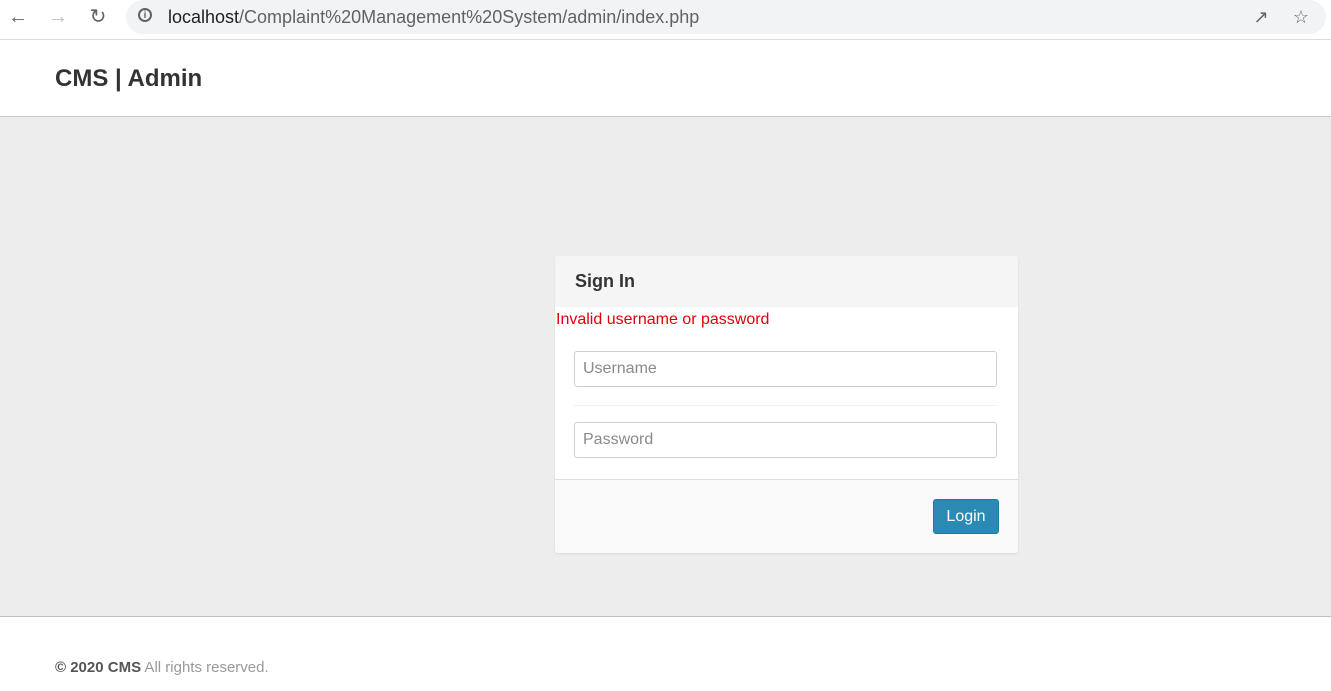 The height and width of the screenshot is (691, 1331). I want to click on forward-icon: →, so click(58, 17).